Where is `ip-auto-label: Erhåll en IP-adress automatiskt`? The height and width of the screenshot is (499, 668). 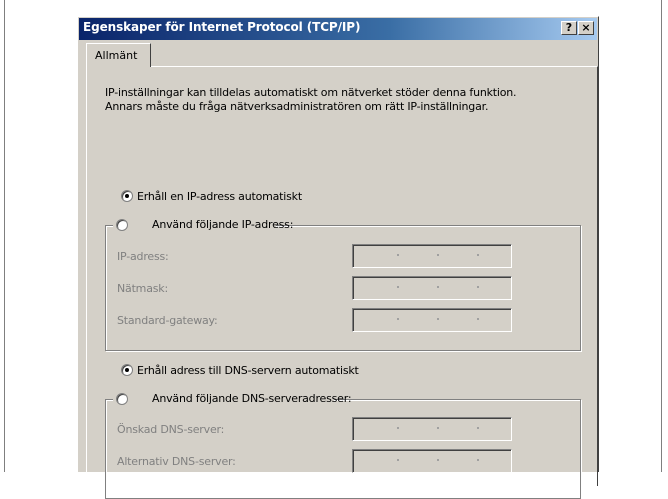 ip-auto-label: Erhåll en IP-adress automatiskt is located at coordinates (219, 196).